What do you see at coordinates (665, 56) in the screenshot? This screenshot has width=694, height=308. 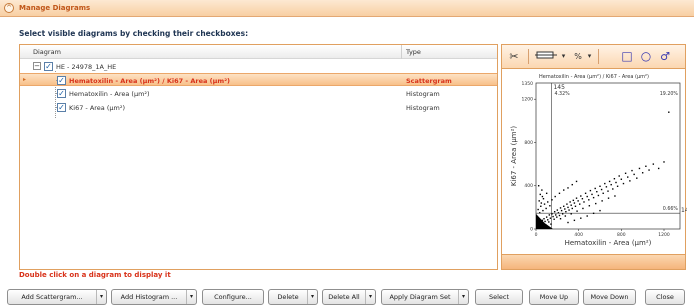 I see `lasso-select-icon: ♂` at bounding box center [665, 56].